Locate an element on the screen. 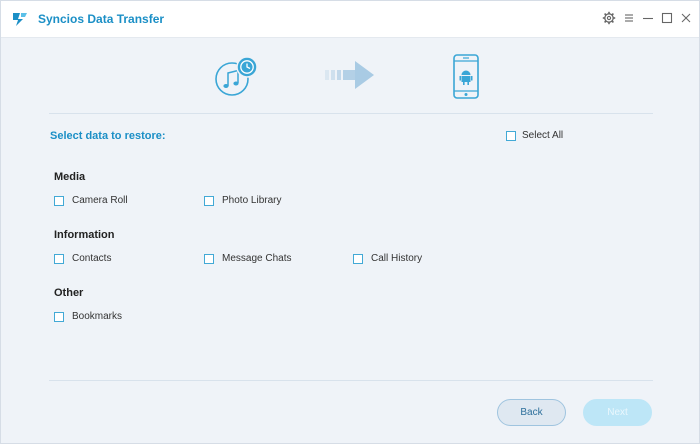  select-data-heading: Select data to restore: is located at coordinates (108, 136).